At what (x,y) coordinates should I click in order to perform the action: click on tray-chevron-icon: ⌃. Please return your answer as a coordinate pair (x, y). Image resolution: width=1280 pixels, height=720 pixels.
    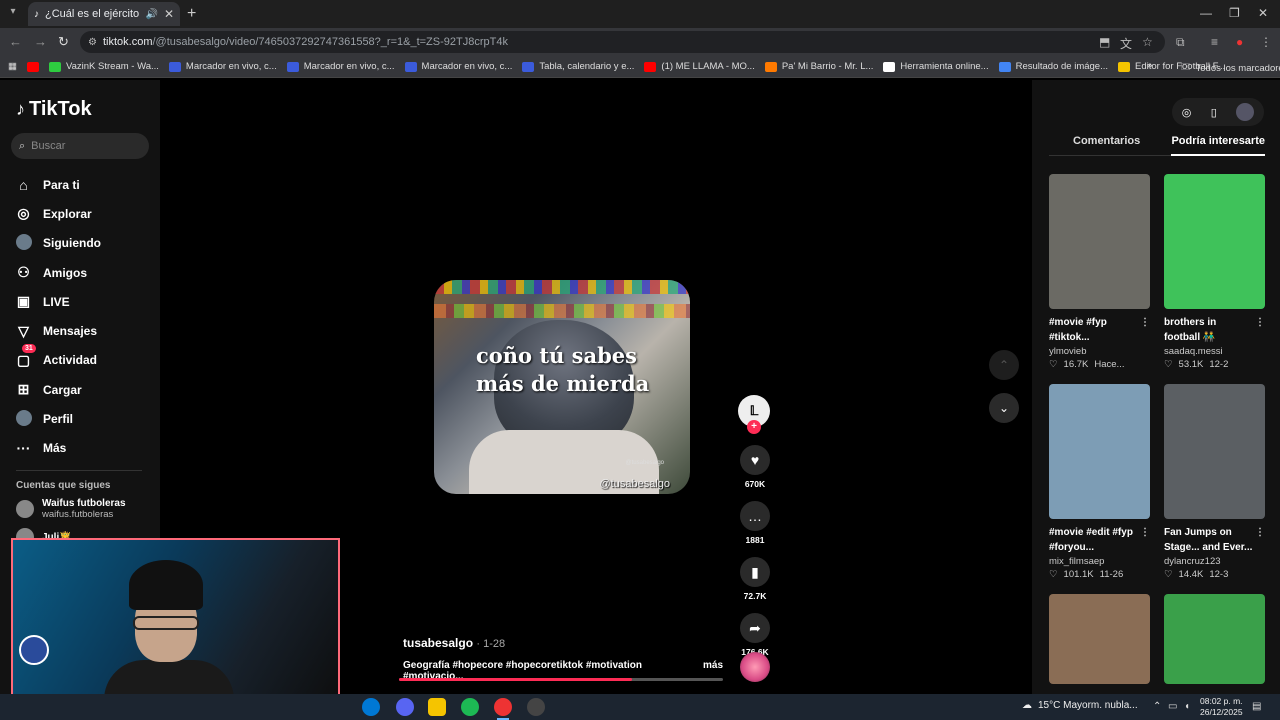
    Looking at the image, I should click on (1157, 706).